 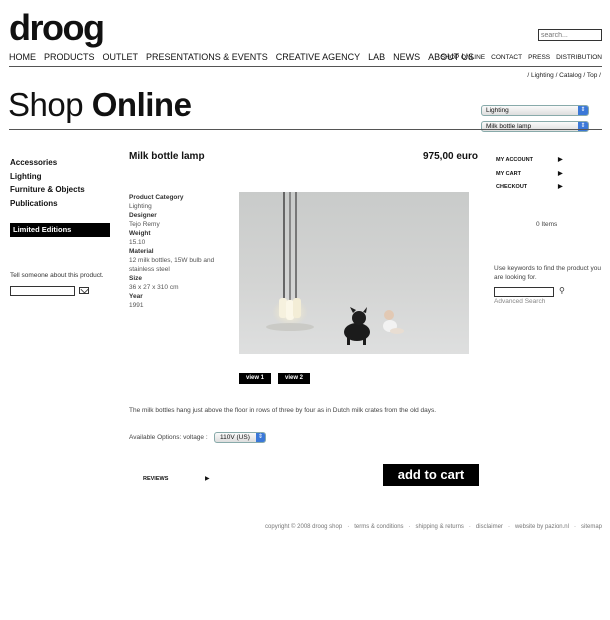 What do you see at coordinates (451, 156) in the screenshot?
I see `product-price: 975,00 euro` at bounding box center [451, 156].